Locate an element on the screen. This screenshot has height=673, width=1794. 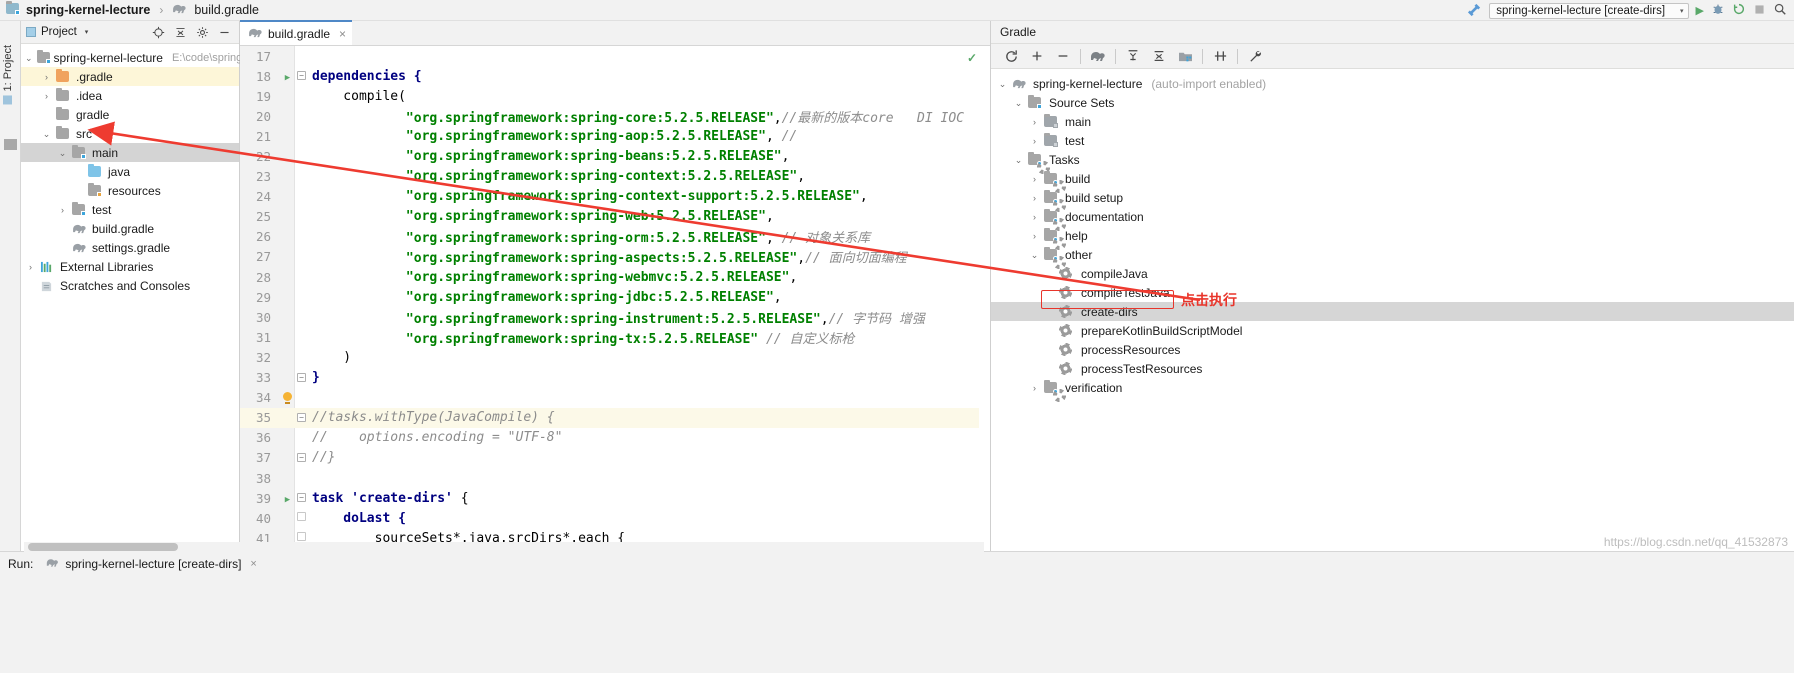
project-tree-item-main: ⌄ main is located at coordinates (130, 152).